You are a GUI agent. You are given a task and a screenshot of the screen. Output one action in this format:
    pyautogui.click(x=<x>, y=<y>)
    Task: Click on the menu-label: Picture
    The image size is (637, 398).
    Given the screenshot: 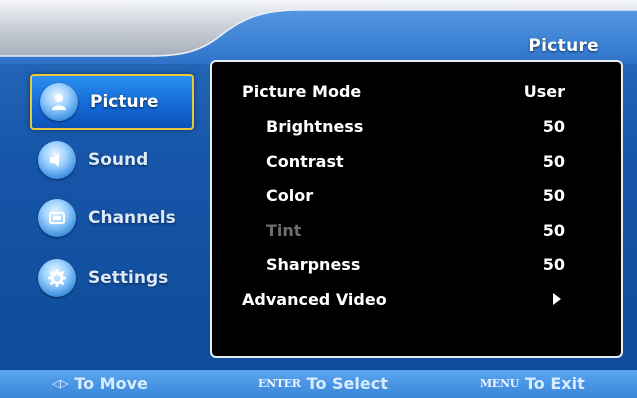 What is the action you would take?
    pyautogui.click(x=124, y=102)
    